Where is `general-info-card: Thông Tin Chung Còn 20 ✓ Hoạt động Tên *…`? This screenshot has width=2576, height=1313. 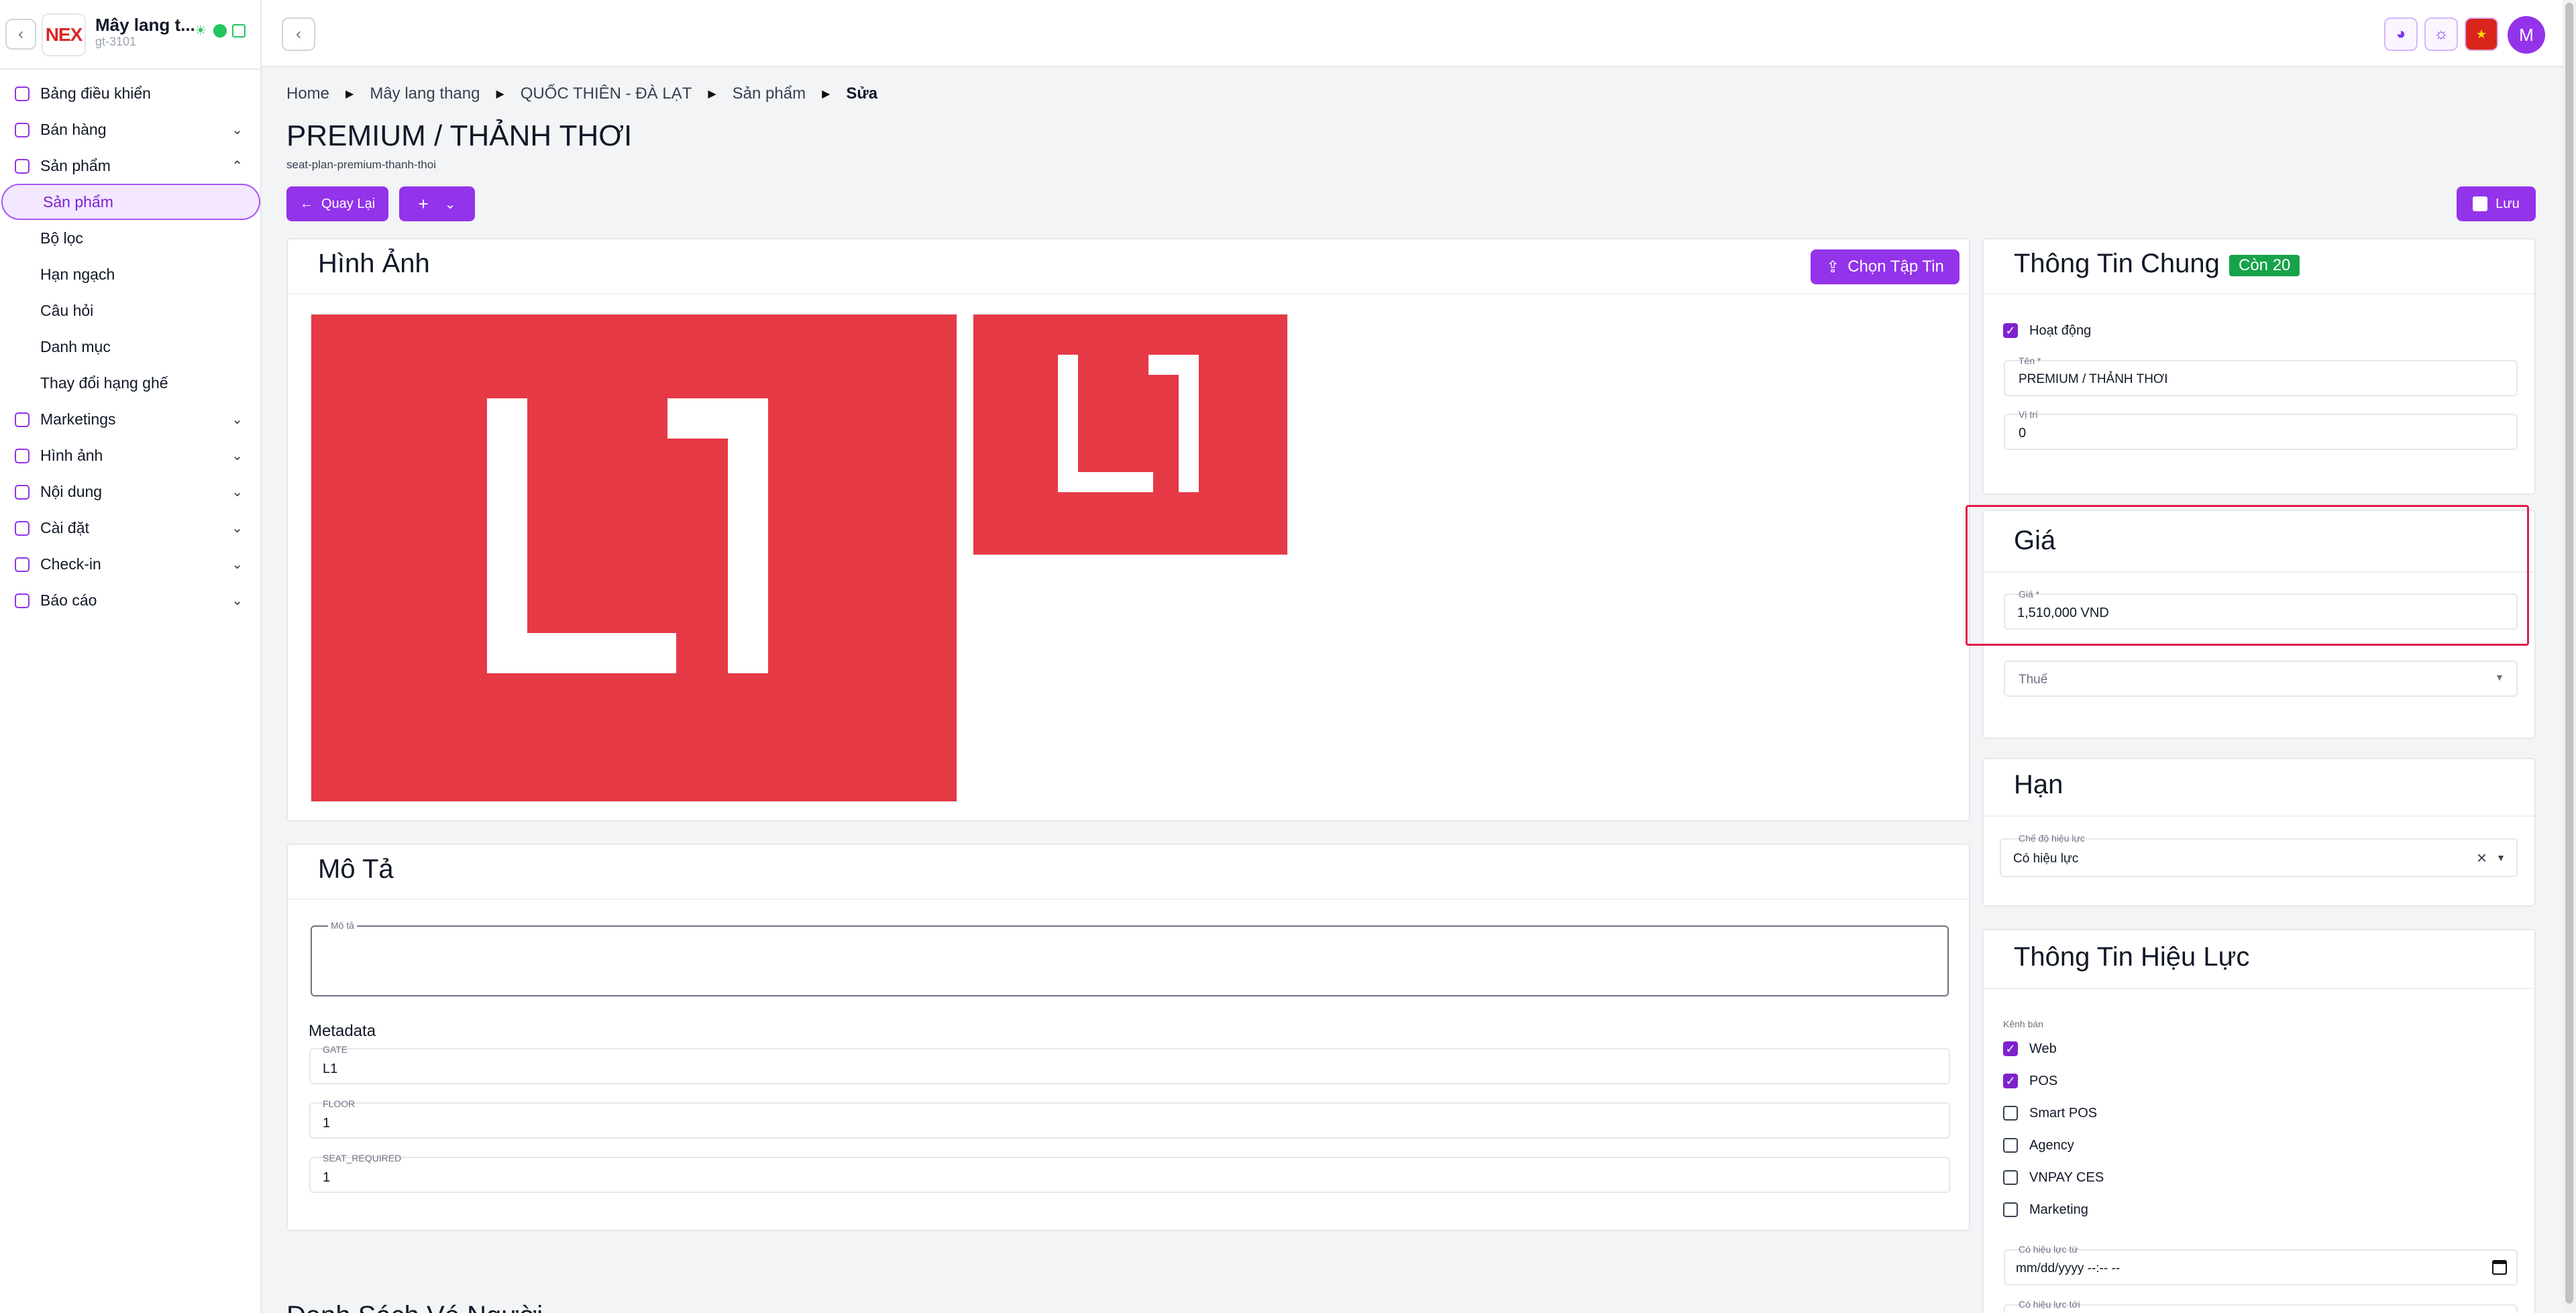
general-info-card: Thông Tin Chung Còn 20 ✓ Hoạt động Tên *… is located at coordinates (2259, 366).